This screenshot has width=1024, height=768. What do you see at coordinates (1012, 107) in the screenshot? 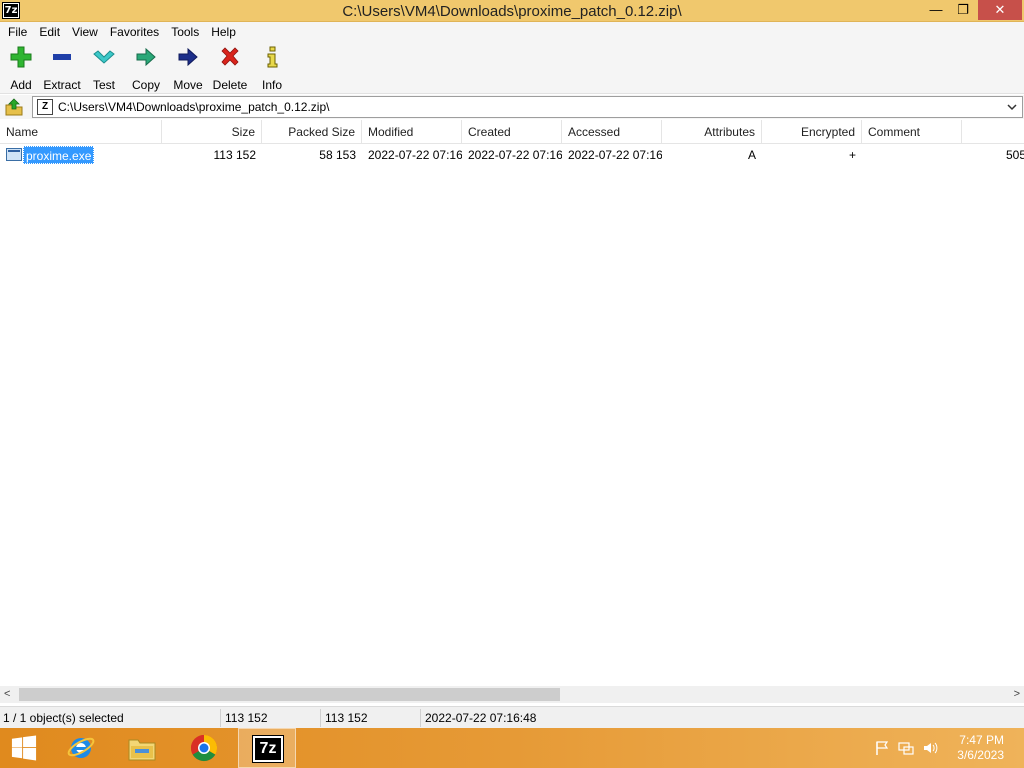
I see `chevron-down-icon` at bounding box center [1012, 107].